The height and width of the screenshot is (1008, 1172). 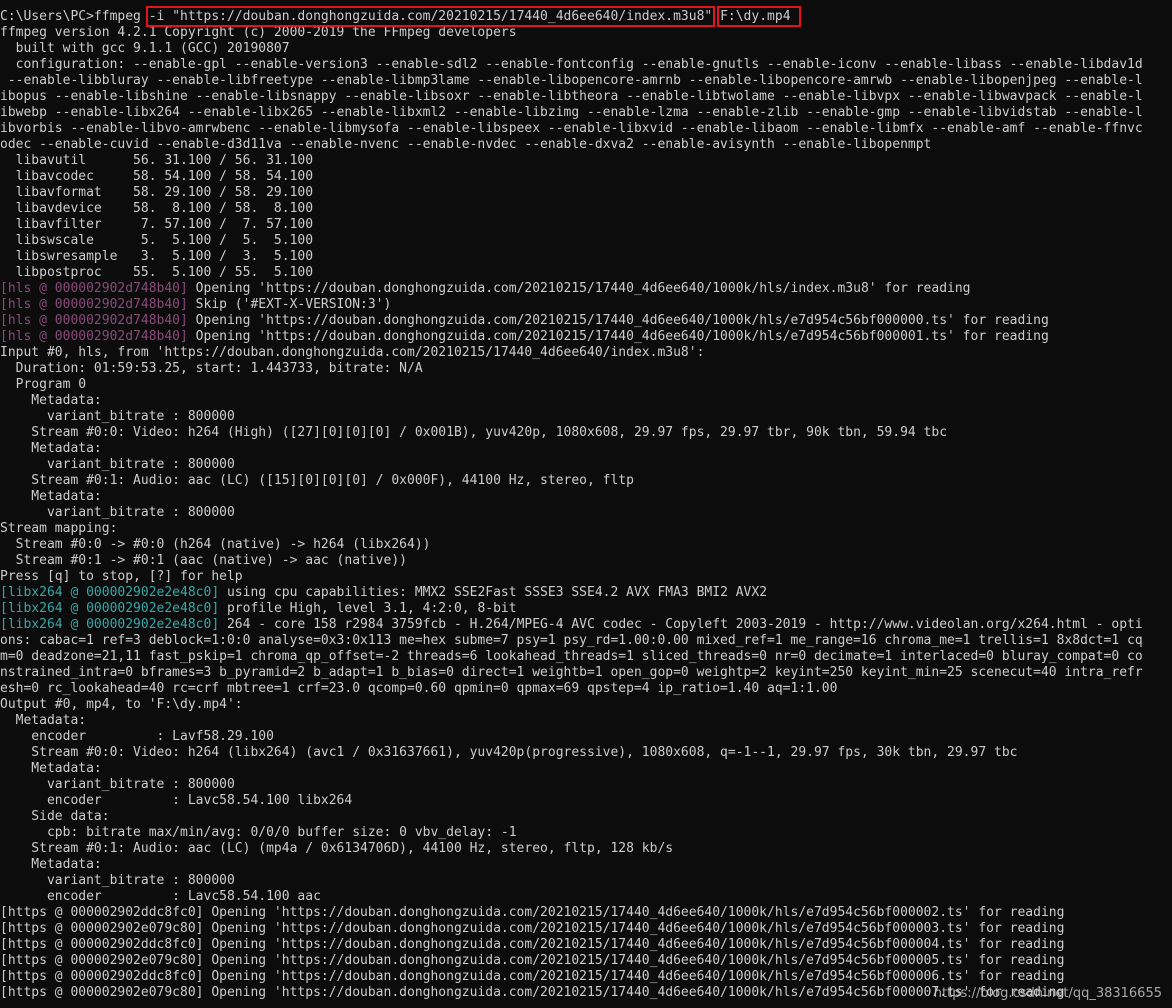 I want to click on terminal-line: libavfilter 7. 57.100 / 7. 57.100, so click(x=571, y=225).